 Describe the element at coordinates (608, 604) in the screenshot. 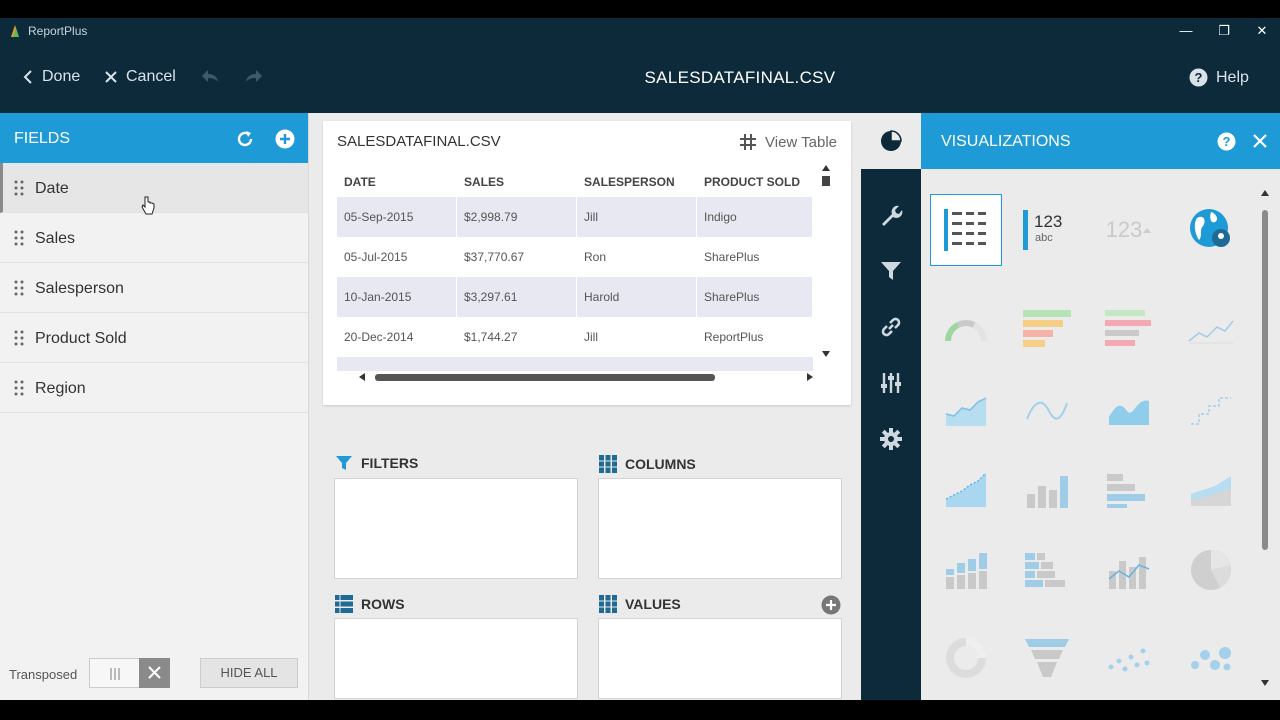

I see `values-icon` at that location.